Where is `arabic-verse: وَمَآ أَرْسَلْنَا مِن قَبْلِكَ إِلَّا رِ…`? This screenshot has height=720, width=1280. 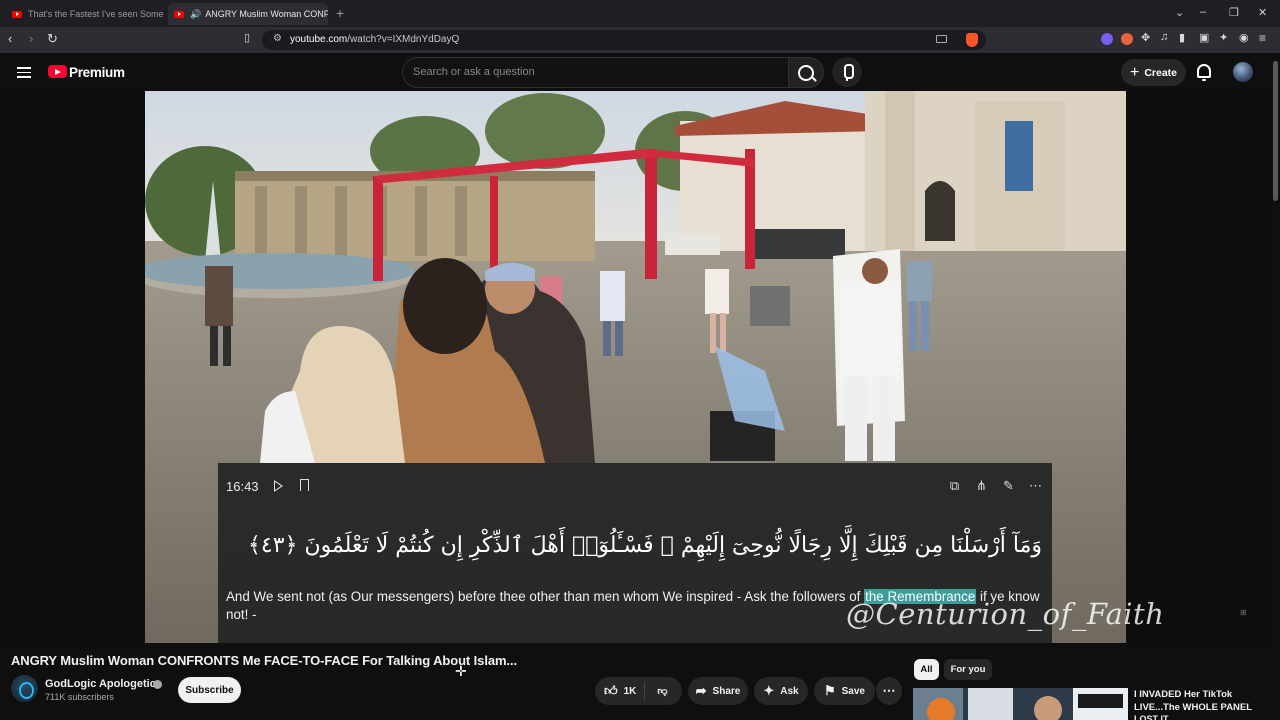
arabic-verse: وَمَآ أَرْسَلْنَا مِن قَبْلِكَ إِلَّا رِ… is located at coordinates (645, 545).